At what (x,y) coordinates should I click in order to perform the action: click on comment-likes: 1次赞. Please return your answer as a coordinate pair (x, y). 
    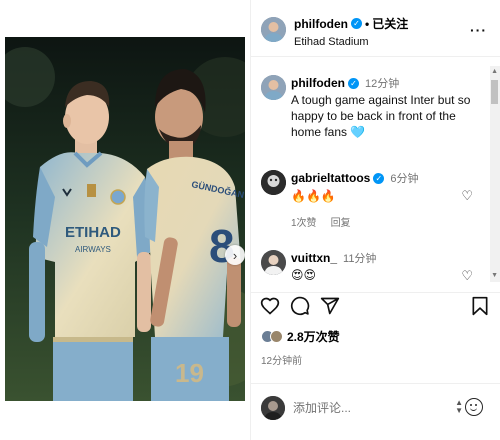
    Looking at the image, I should click on (304, 221).